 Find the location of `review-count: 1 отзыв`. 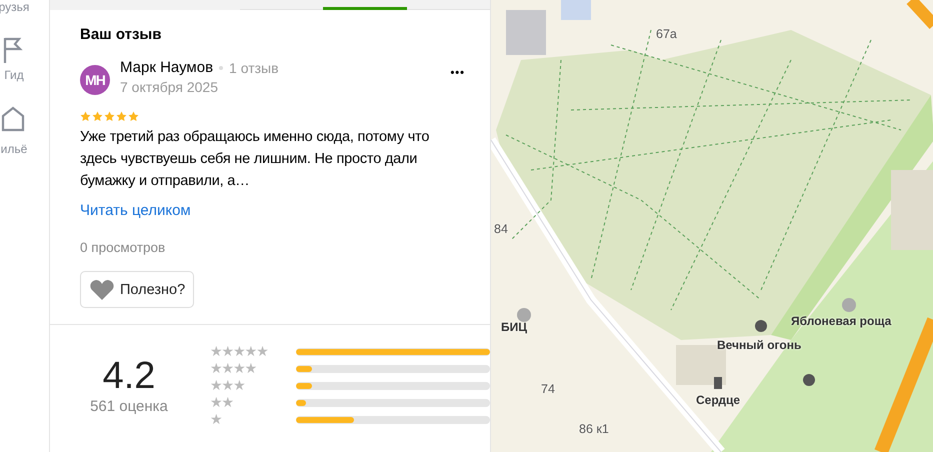

review-count: 1 отзыв is located at coordinates (254, 68).